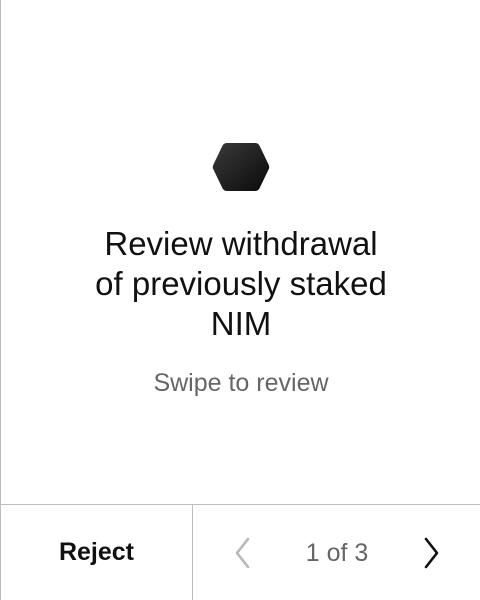 The height and width of the screenshot is (600, 480). Describe the element at coordinates (97, 552) in the screenshot. I see `reject-button: Reject` at that location.